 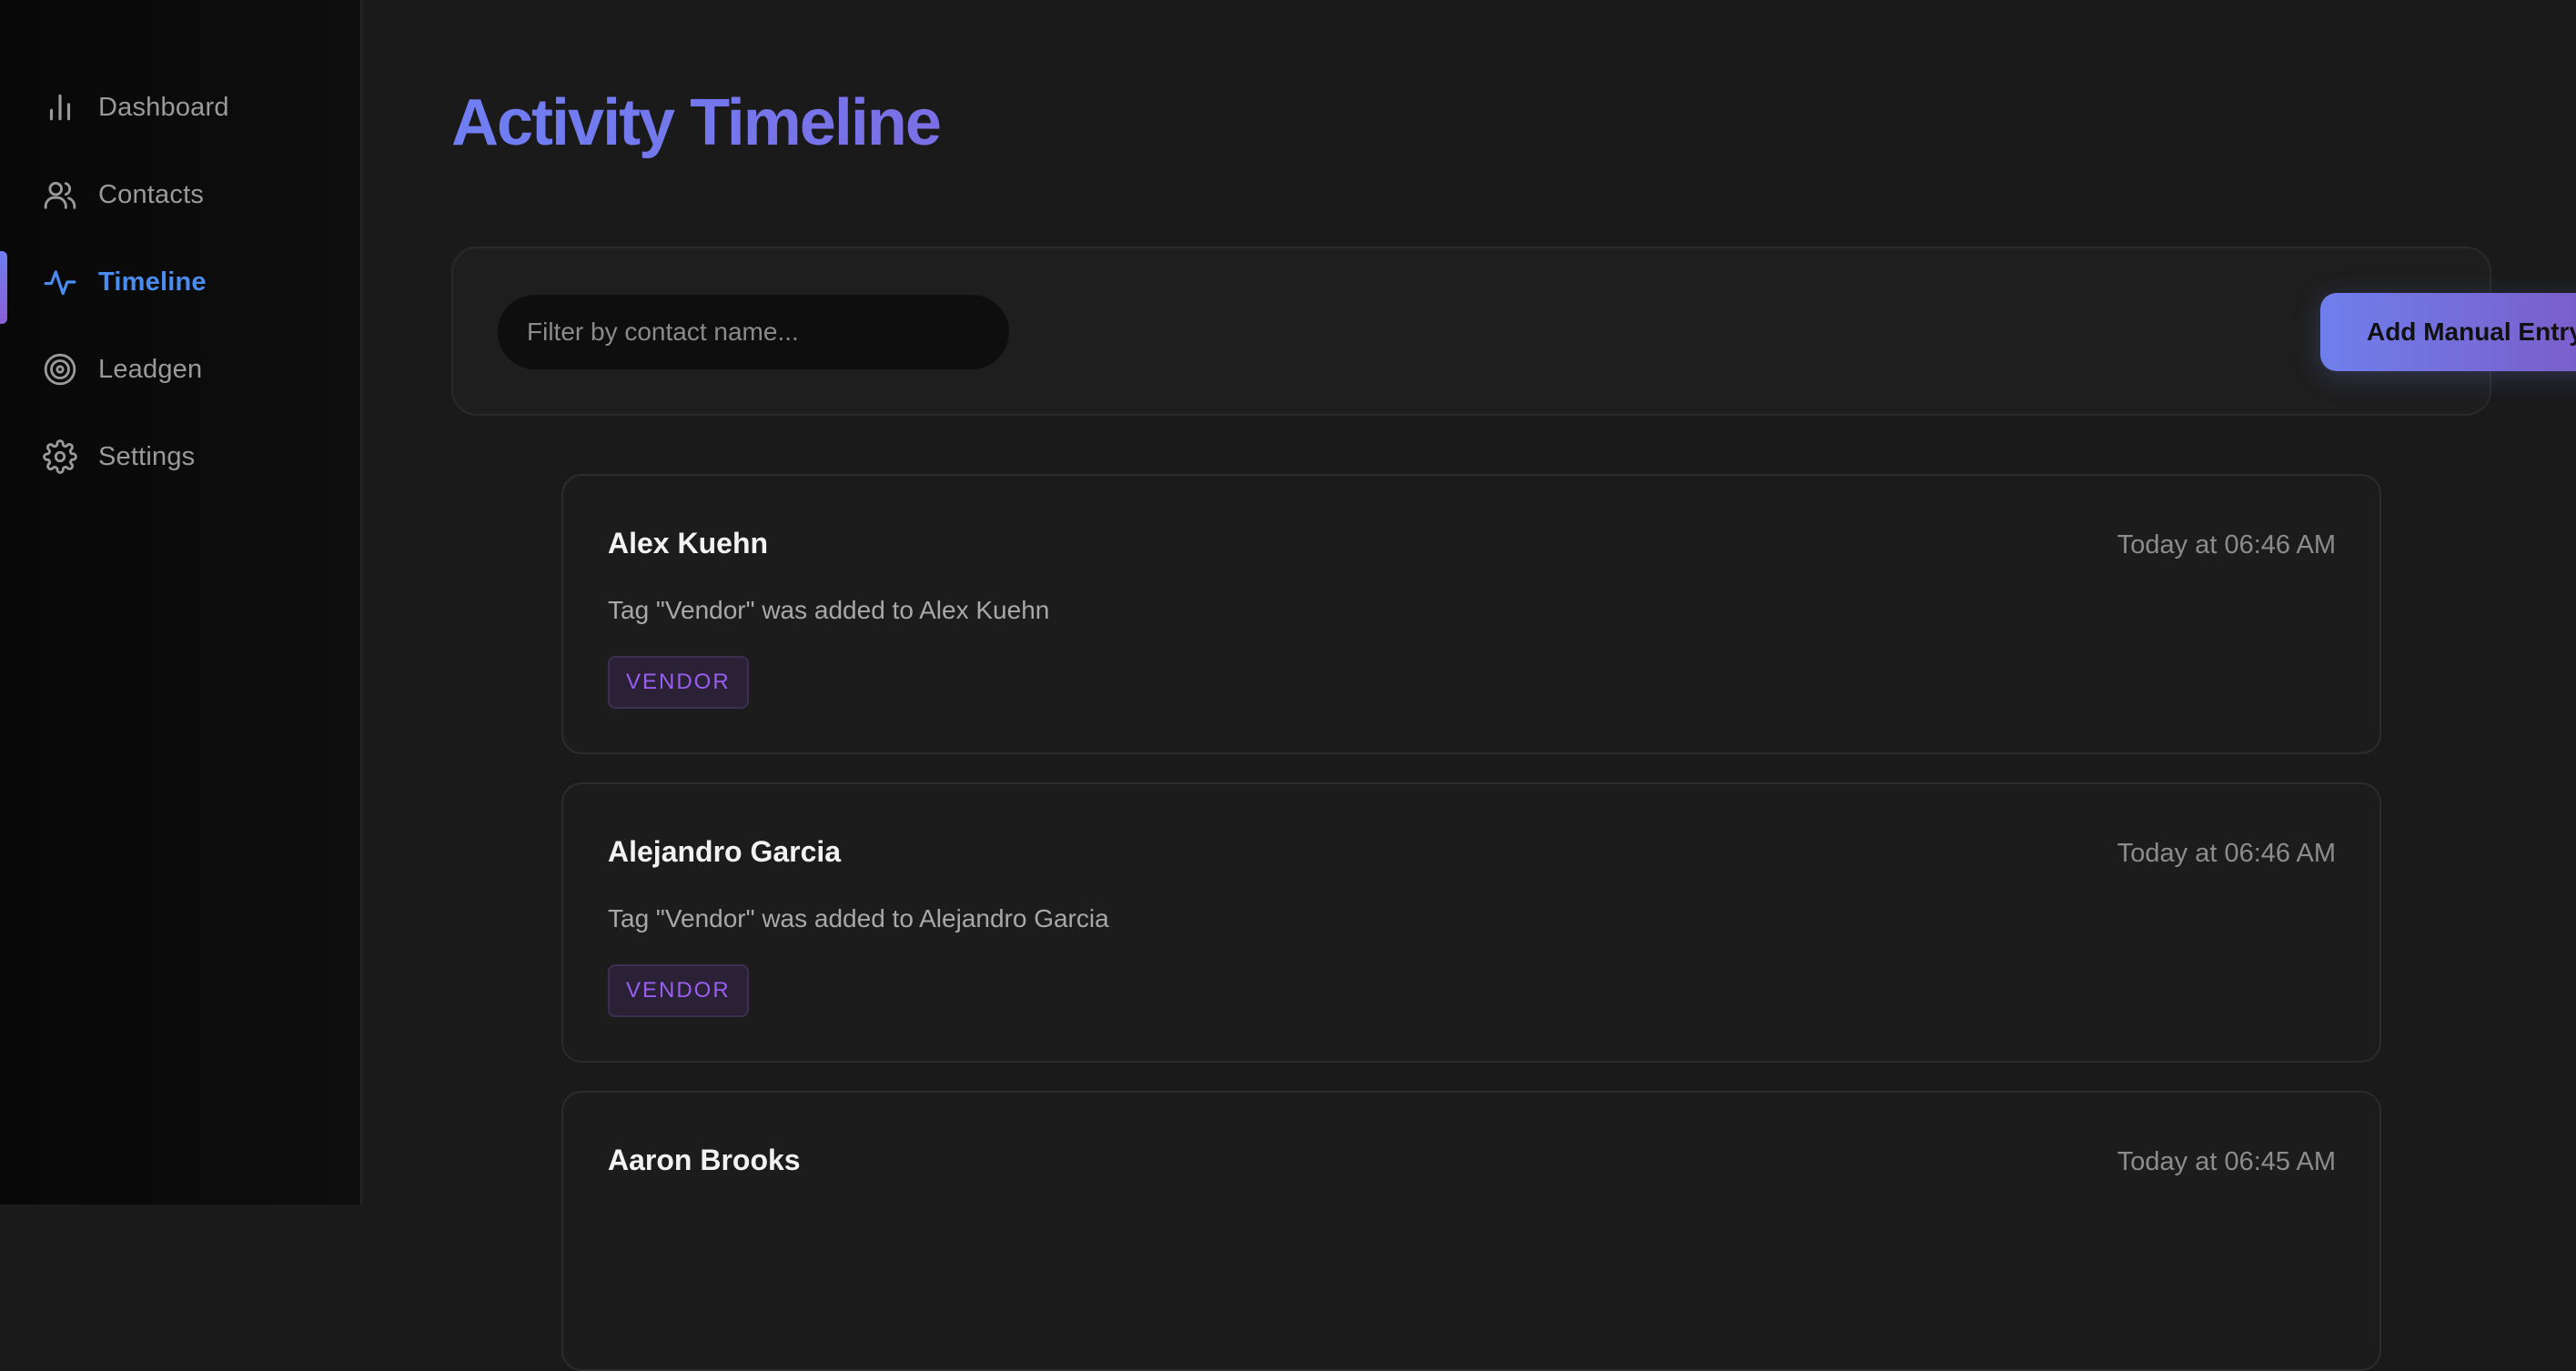 I want to click on sidebar-item-leadgen: Leadgen, so click(x=180, y=369).